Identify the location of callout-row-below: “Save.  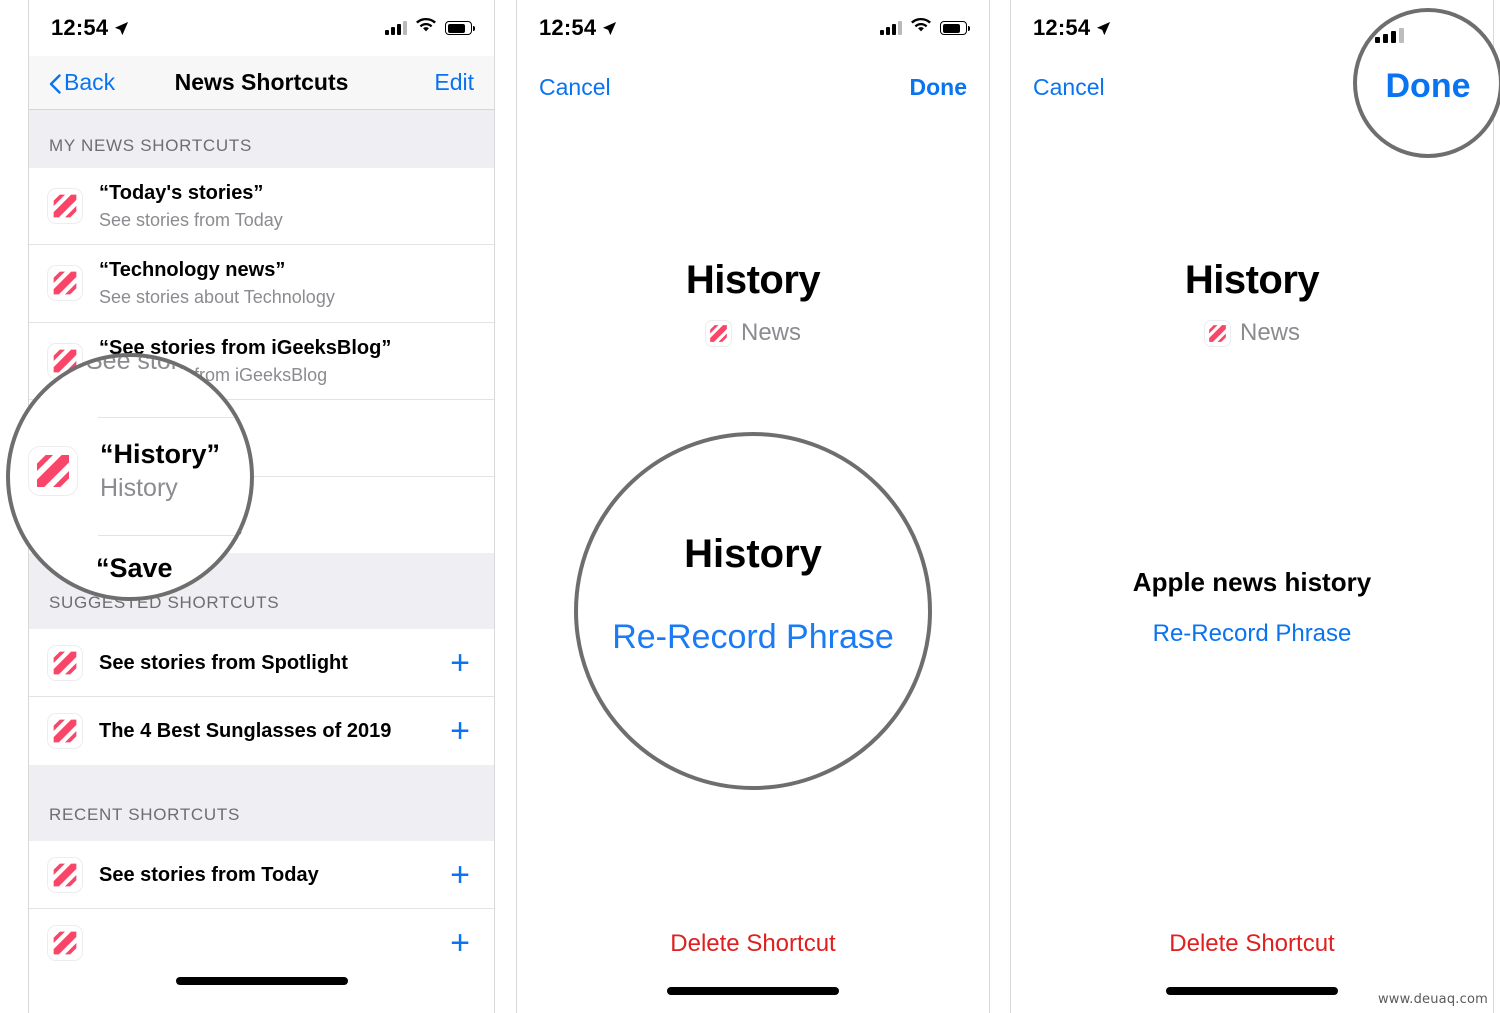
(134, 568).